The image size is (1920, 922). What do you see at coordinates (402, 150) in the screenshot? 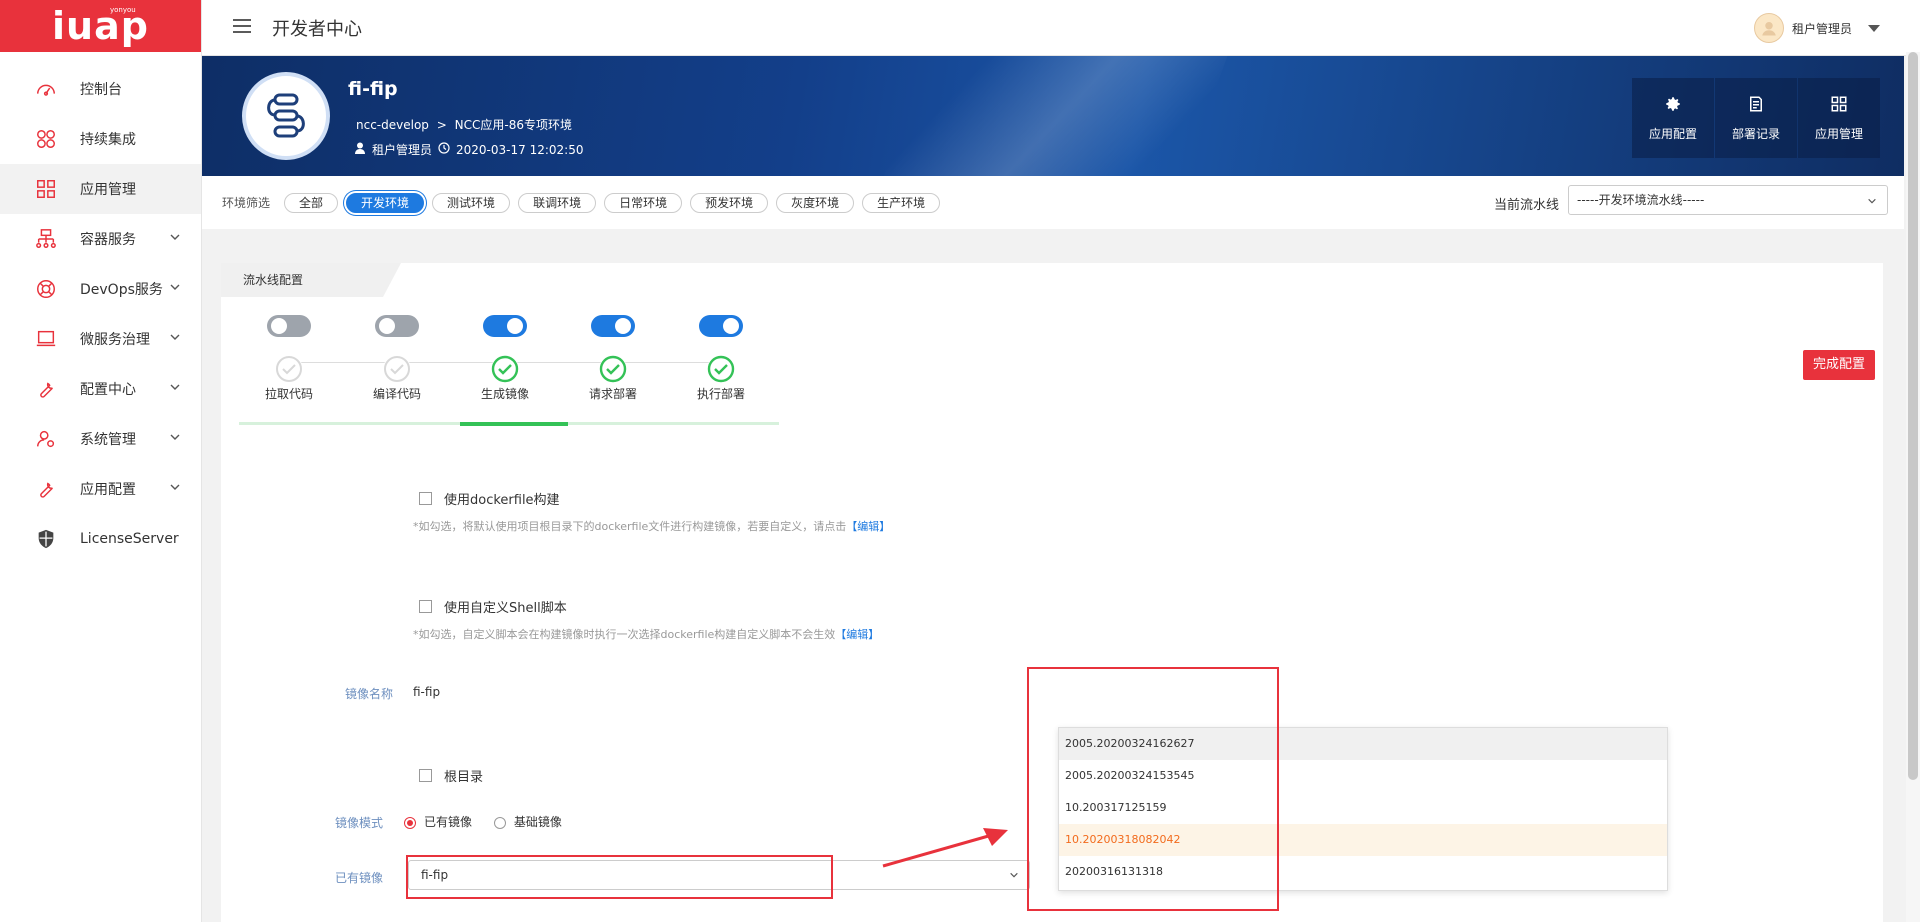
I see `app-owner: 租户管理员` at bounding box center [402, 150].